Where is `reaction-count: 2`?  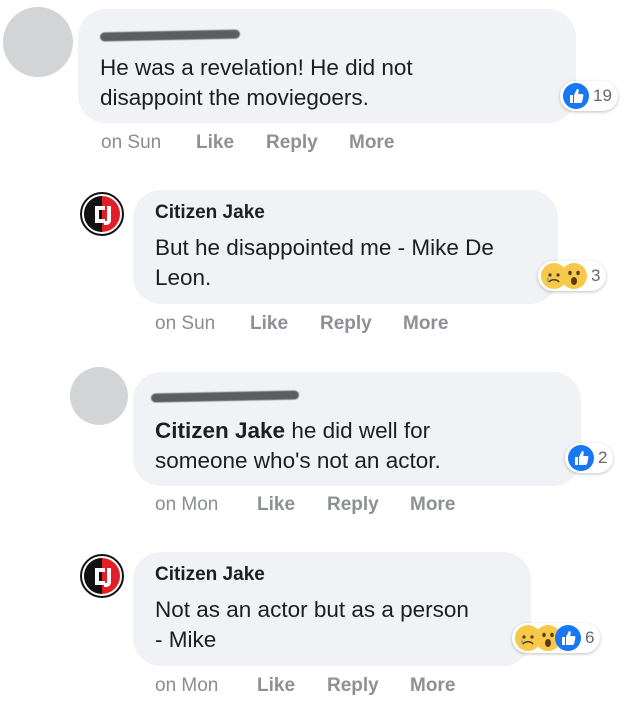 reaction-count: 2 is located at coordinates (603, 457).